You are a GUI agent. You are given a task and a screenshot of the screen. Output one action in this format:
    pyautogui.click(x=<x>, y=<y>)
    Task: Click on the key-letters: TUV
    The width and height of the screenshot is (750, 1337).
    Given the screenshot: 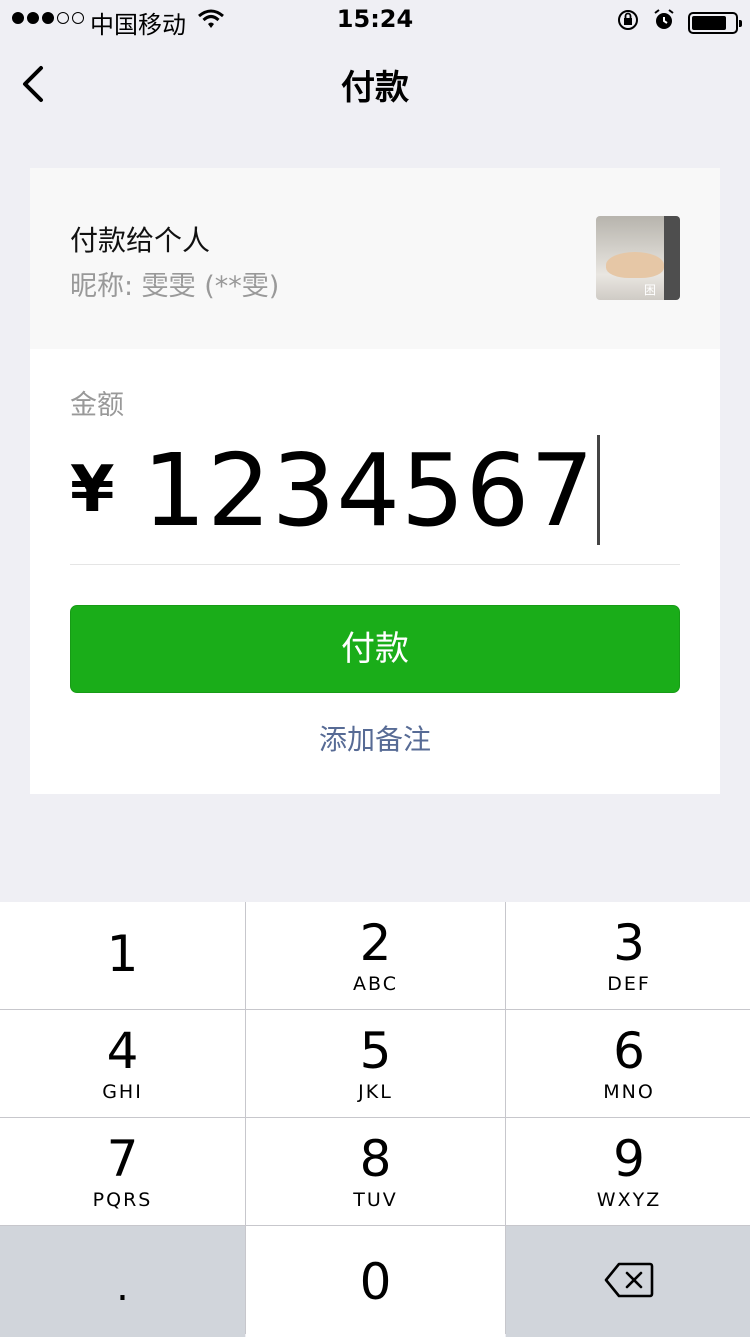 What is the action you would take?
    pyautogui.click(x=375, y=1199)
    